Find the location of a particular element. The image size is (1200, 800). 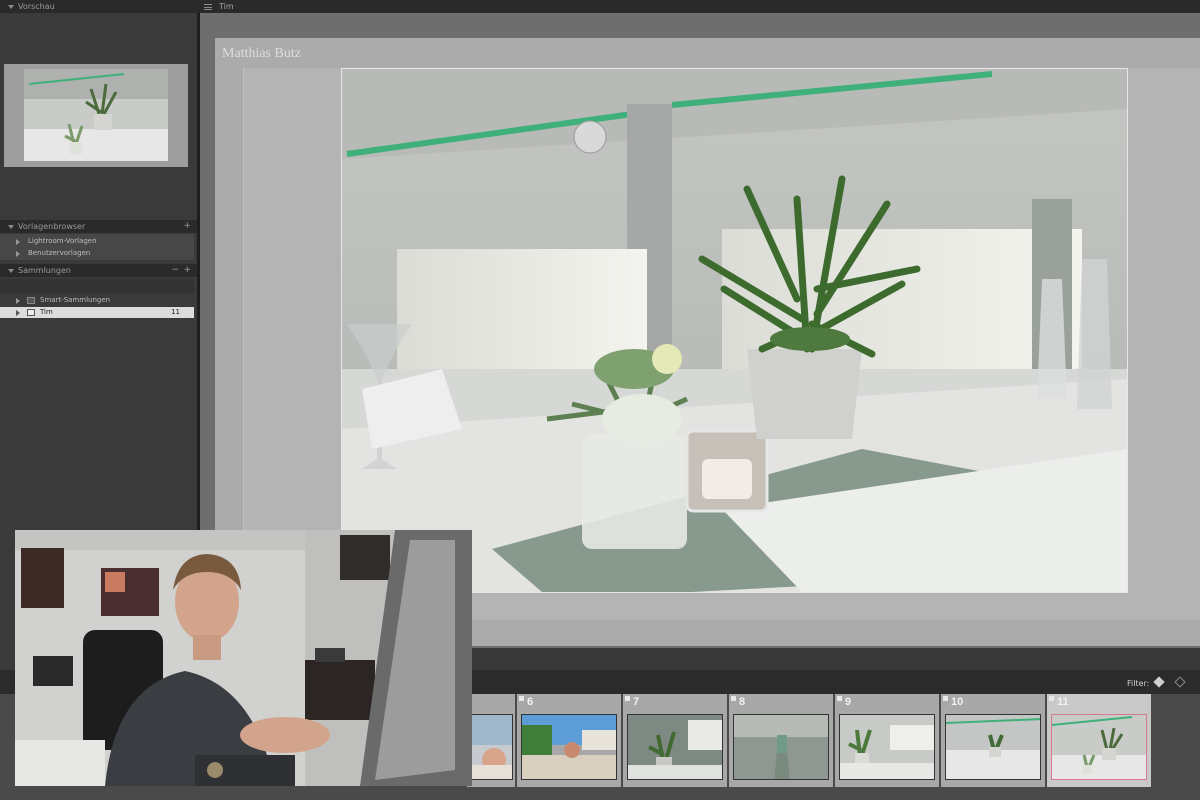

cell-number: 11 is located at coordinates (1063, 702).